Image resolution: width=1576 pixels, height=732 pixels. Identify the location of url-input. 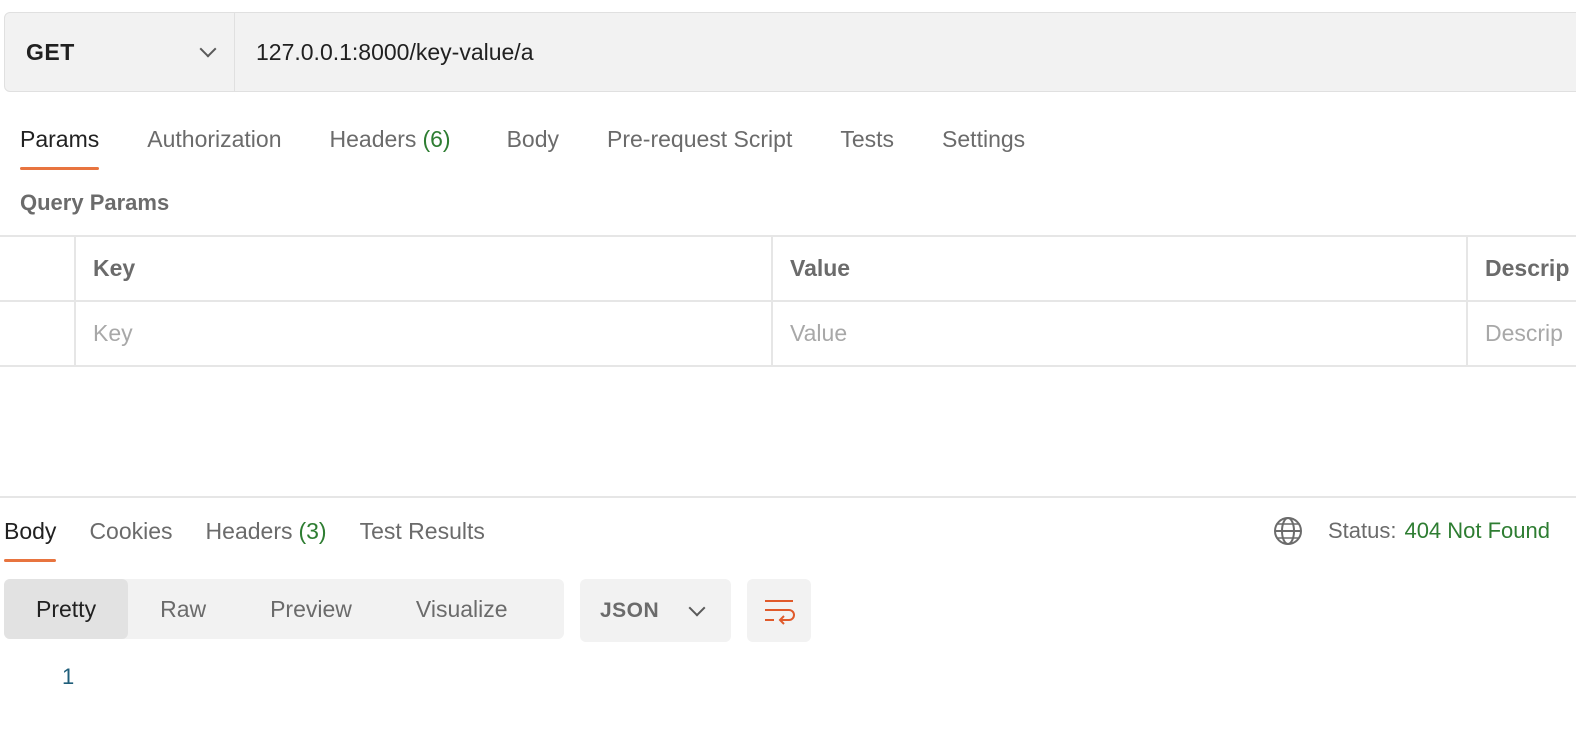
(905, 52).